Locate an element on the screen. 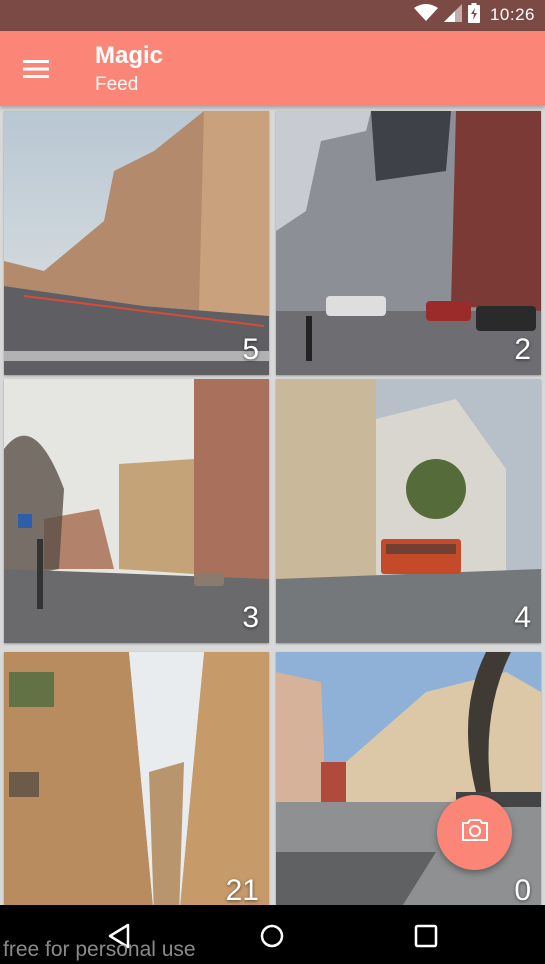 The height and width of the screenshot is (964, 545). watermark-text: free for personal use is located at coordinates (99, 949).